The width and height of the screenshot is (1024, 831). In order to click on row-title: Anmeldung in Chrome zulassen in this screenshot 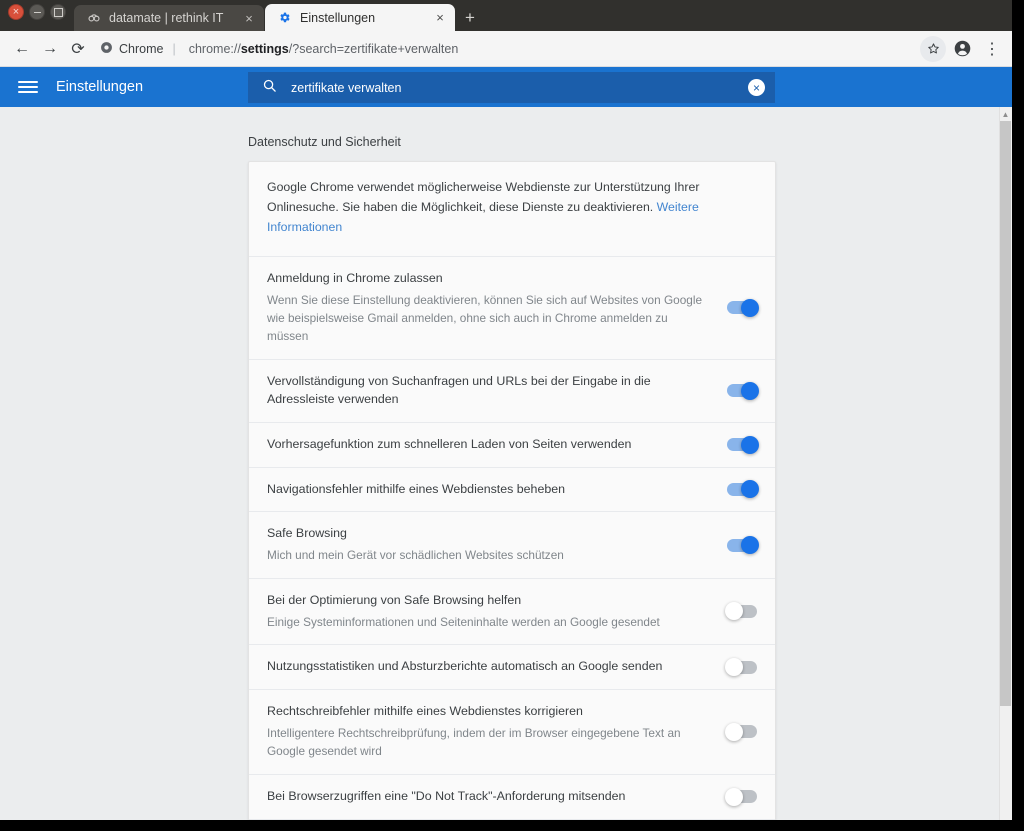, I will do `click(355, 277)`.